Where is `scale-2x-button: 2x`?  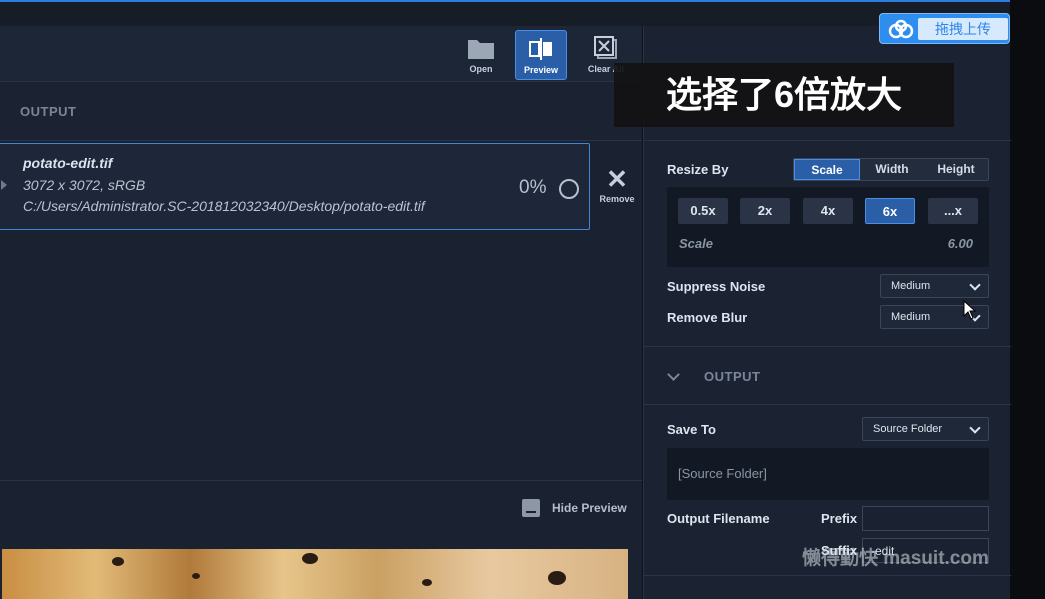 scale-2x-button: 2x is located at coordinates (765, 211).